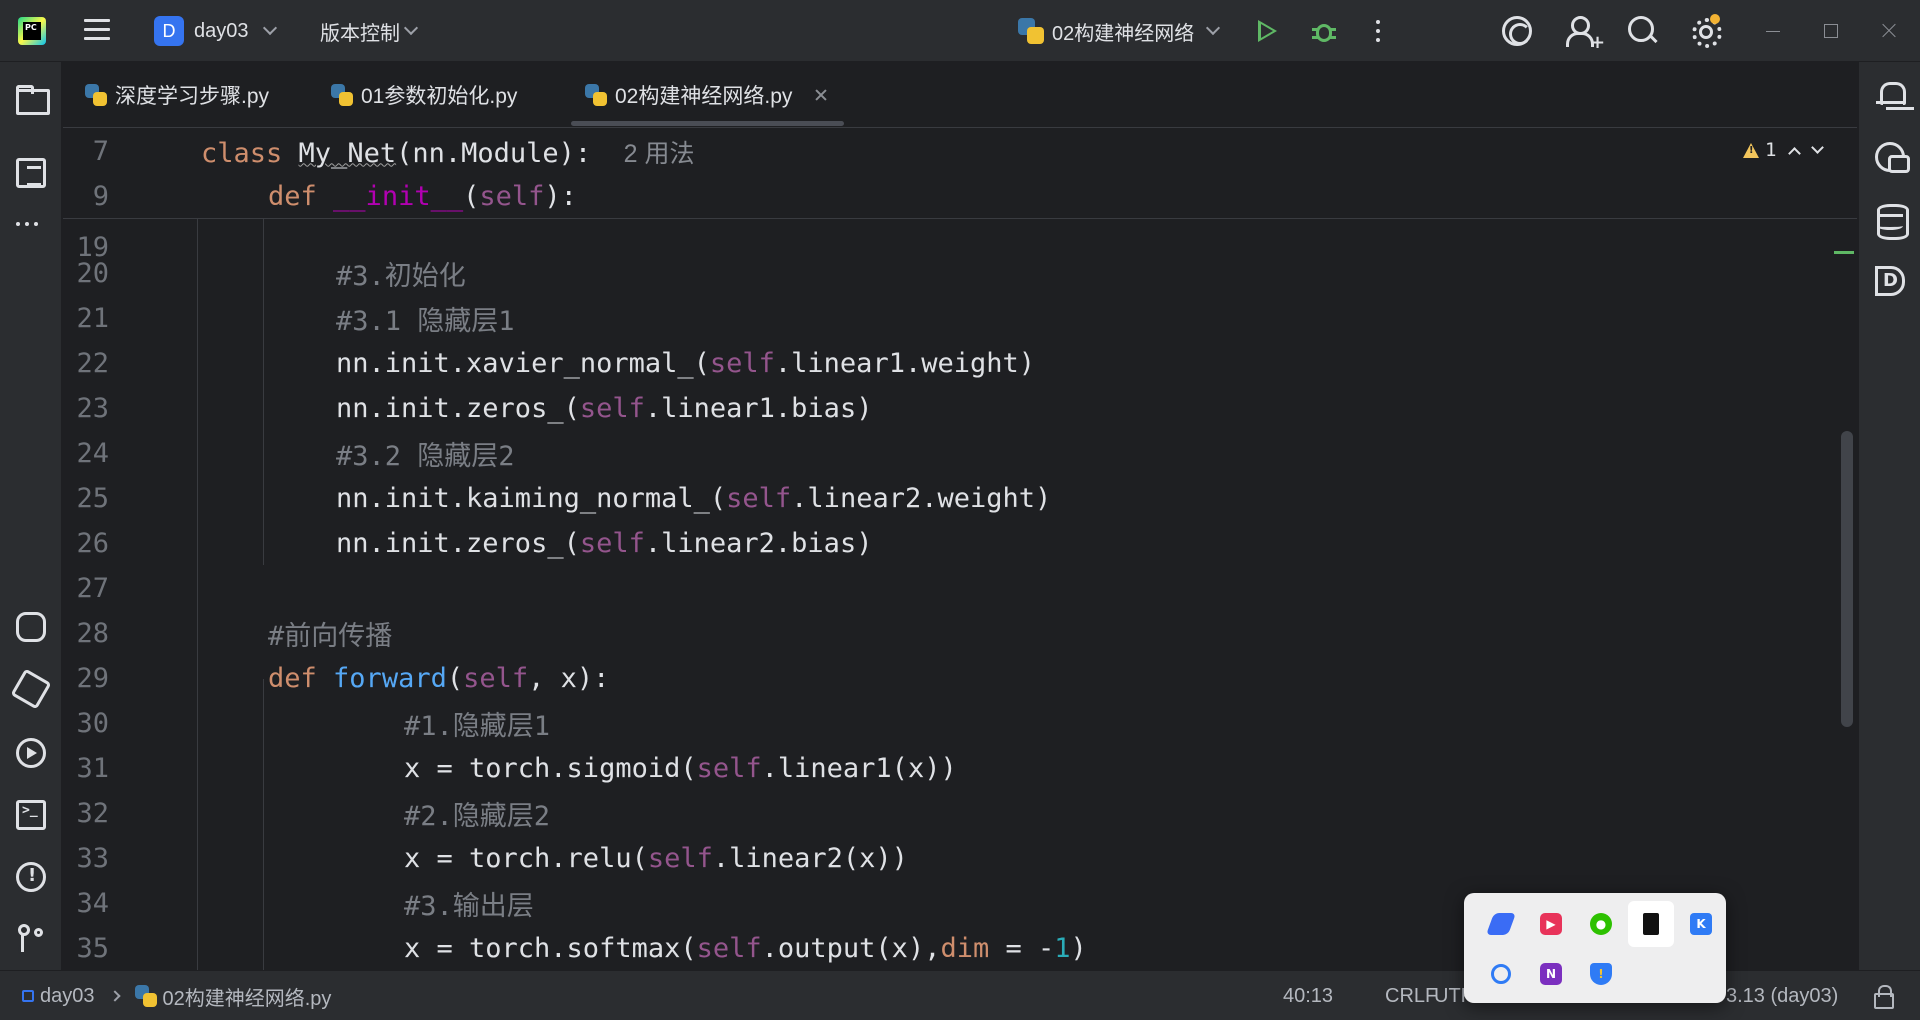 The height and width of the screenshot is (1020, 1920). I want to click on caret-position: 40:13, so click(1308, 995).